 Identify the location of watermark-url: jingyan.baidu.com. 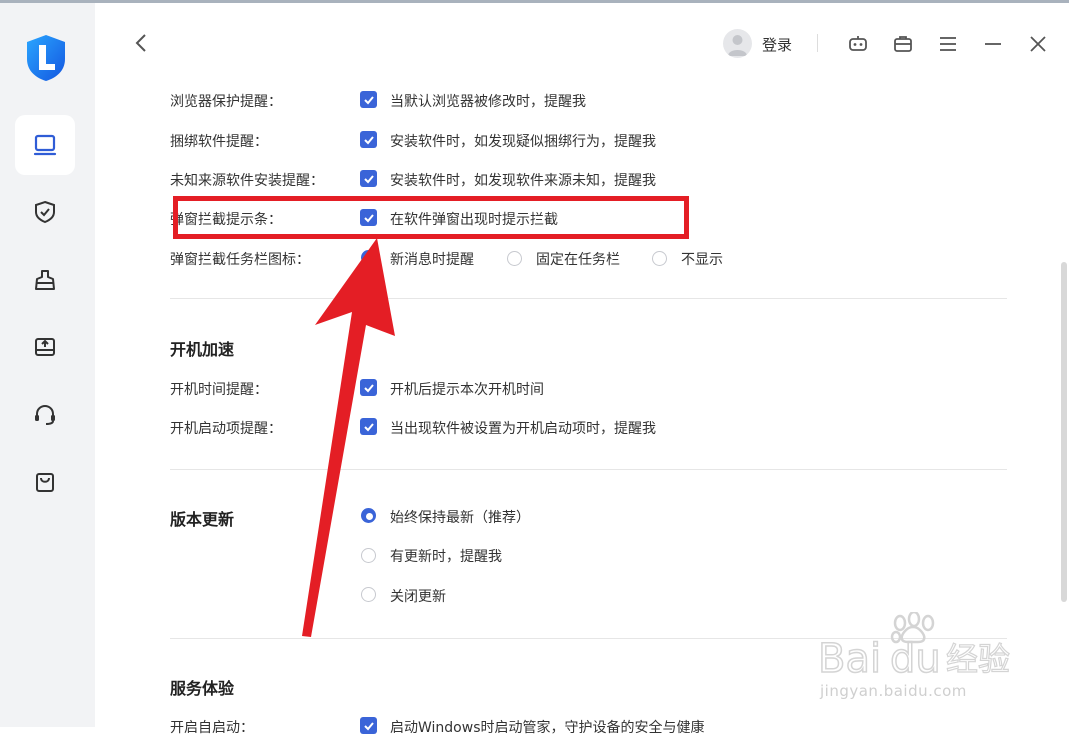
(893, 691).